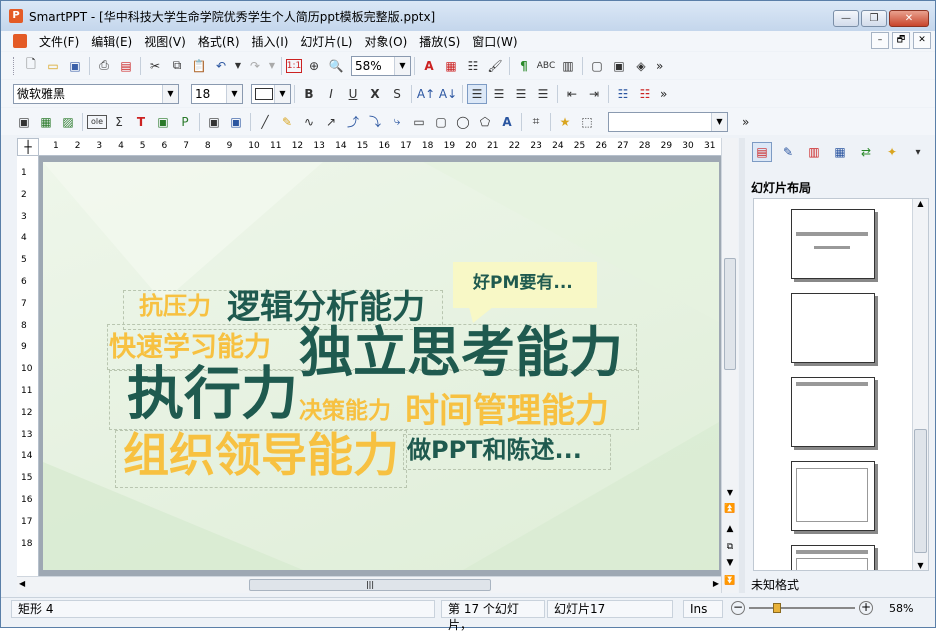 The height and width of the screenshot is (633, 936). Describe the element at coordinates (572, 94) in the screenshot. I see `decrease-indent-icon: ⇤` at that location.